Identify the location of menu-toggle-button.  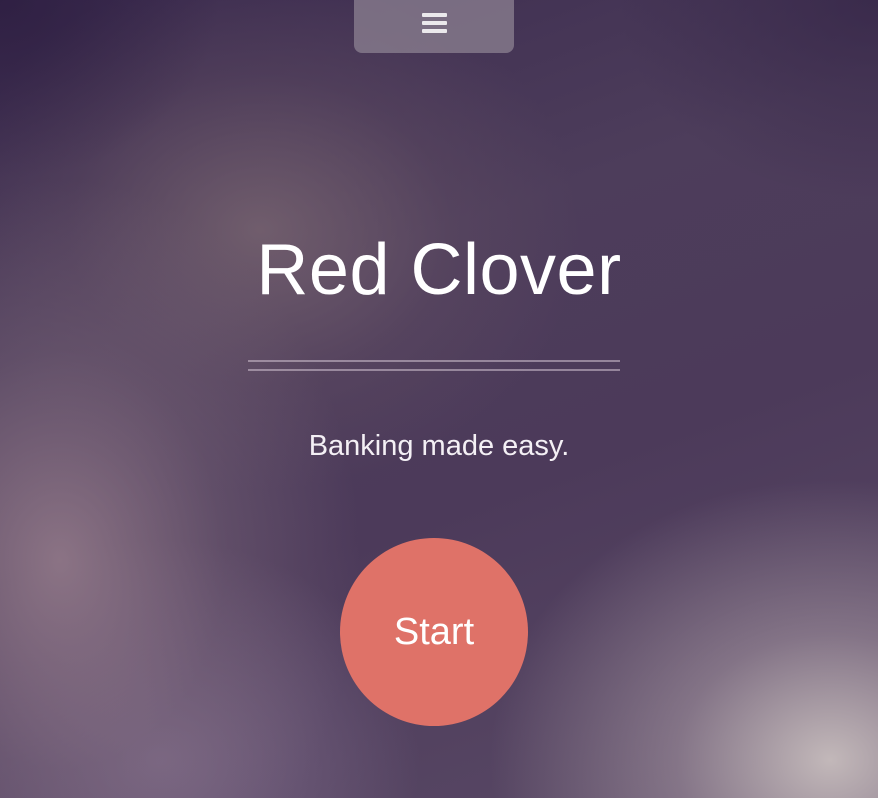
(434, 26).